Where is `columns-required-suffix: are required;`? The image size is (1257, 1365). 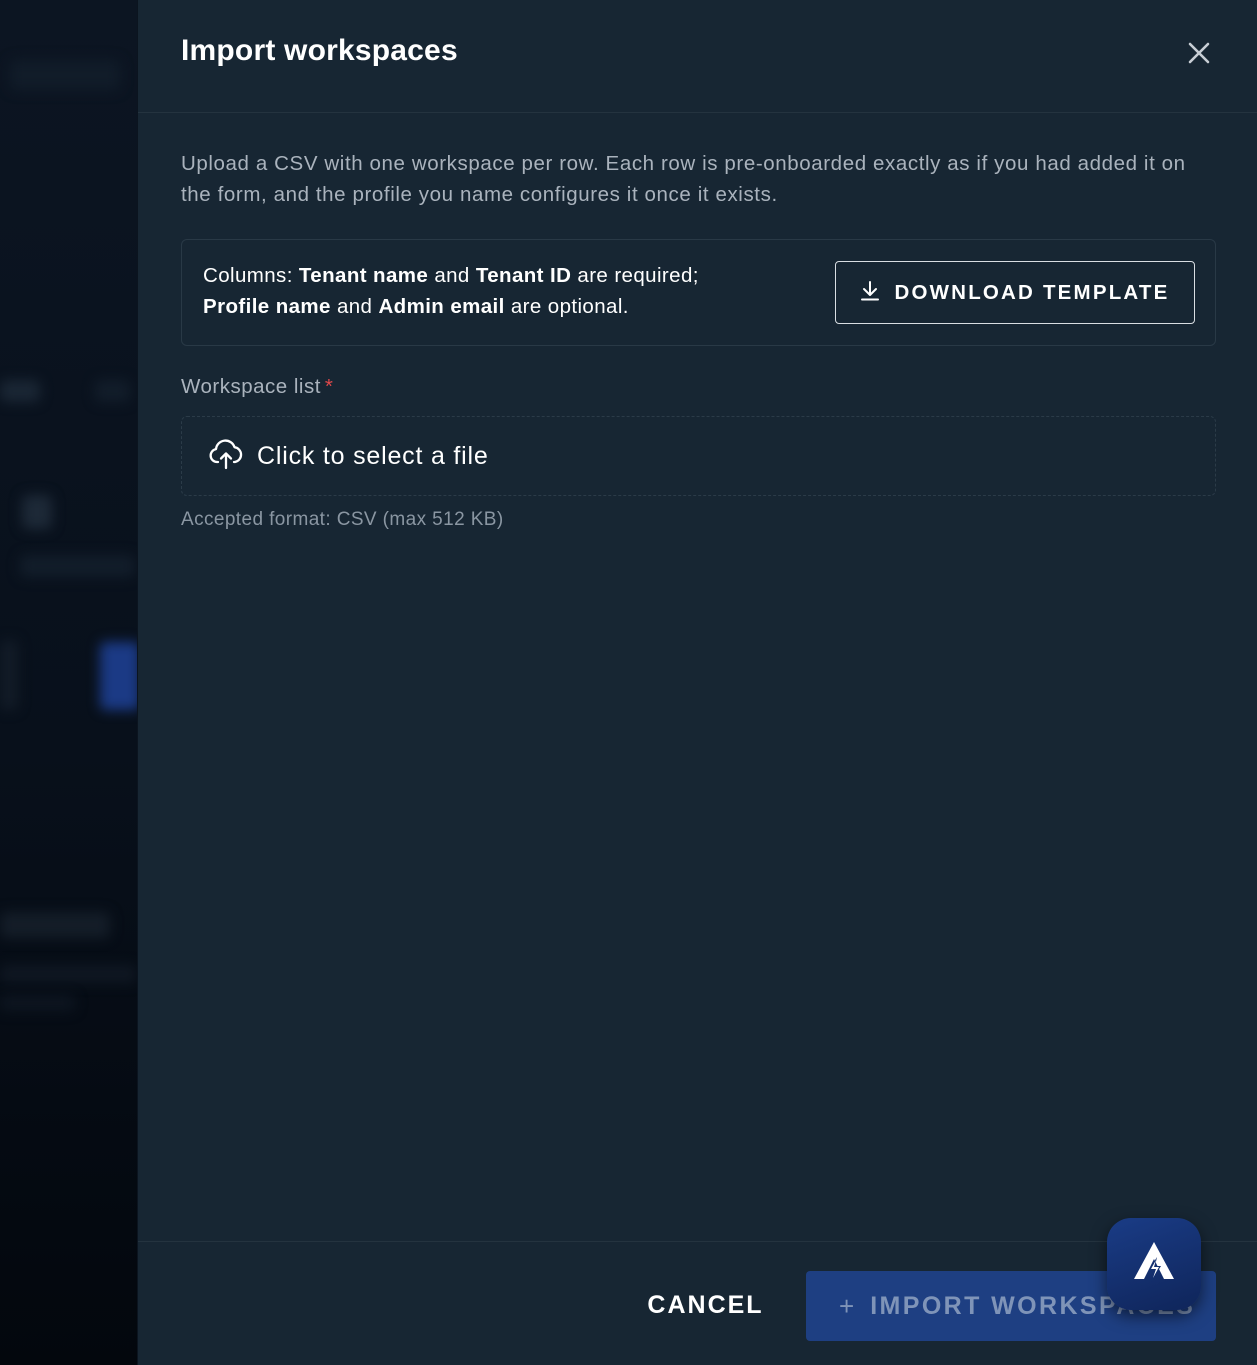
columns-required-suffix: are required; is located at coordinates (635, 275).